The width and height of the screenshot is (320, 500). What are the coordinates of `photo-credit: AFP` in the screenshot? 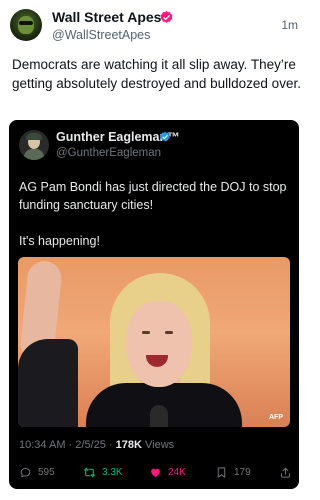 It's located at (276, 417).